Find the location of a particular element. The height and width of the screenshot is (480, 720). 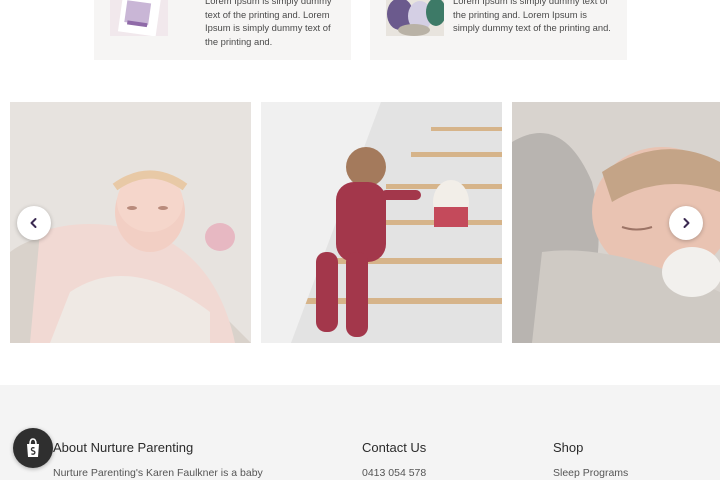

footer-about-heading: About Nurture Parenting is located at coordinates (123, 447).